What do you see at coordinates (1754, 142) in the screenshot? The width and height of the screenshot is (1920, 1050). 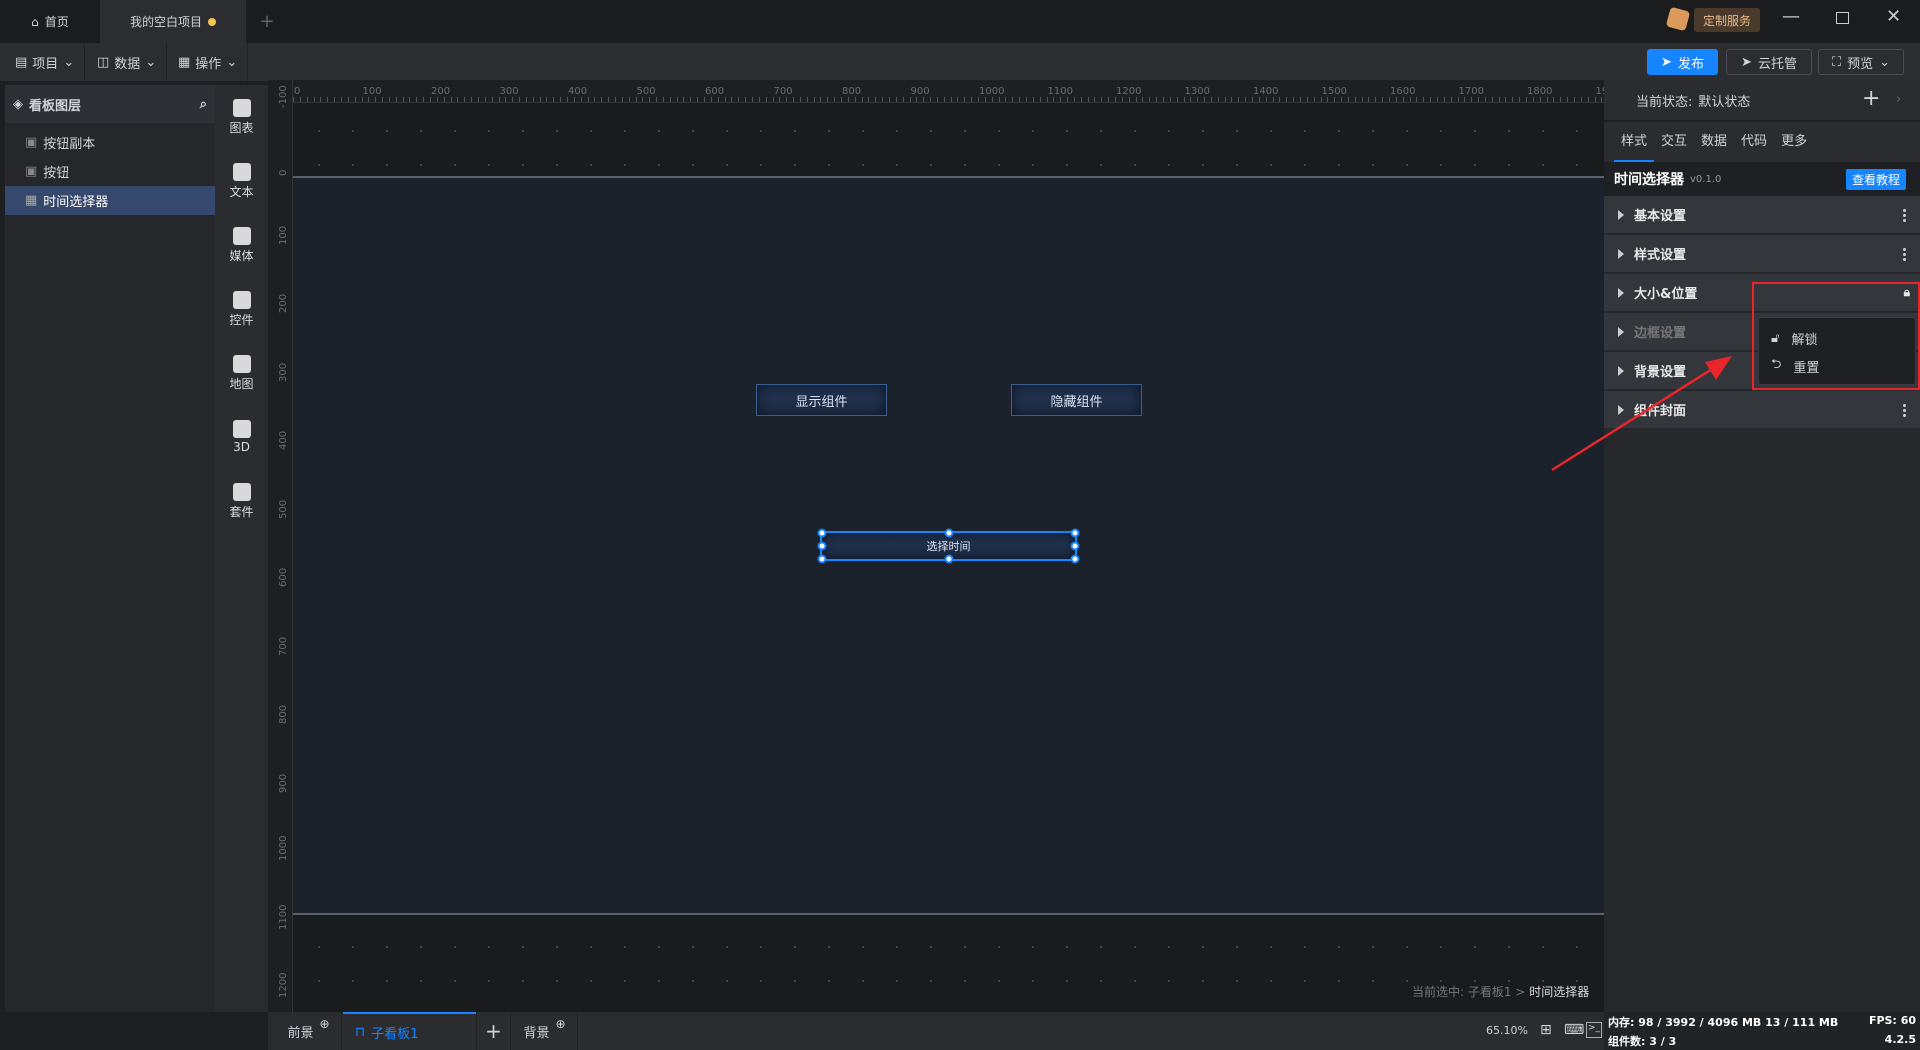 I see `tab-3: 代码` at bounding box center [1754, 142].